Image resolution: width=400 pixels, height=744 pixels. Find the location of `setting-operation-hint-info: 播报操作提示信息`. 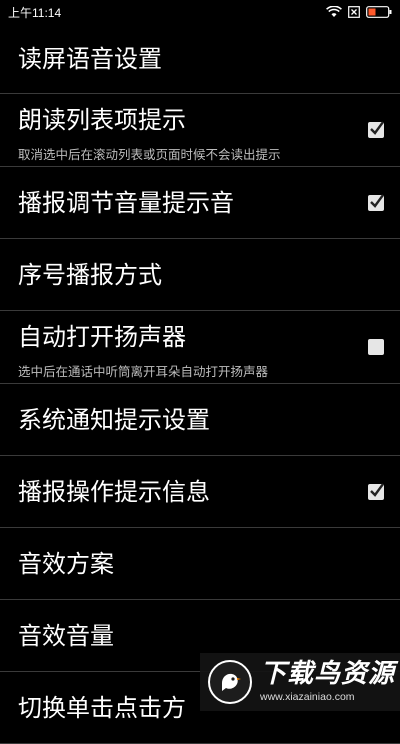

setting-operation-hint-info: 播报操作提示信息 is located at coordinates (200, 492).